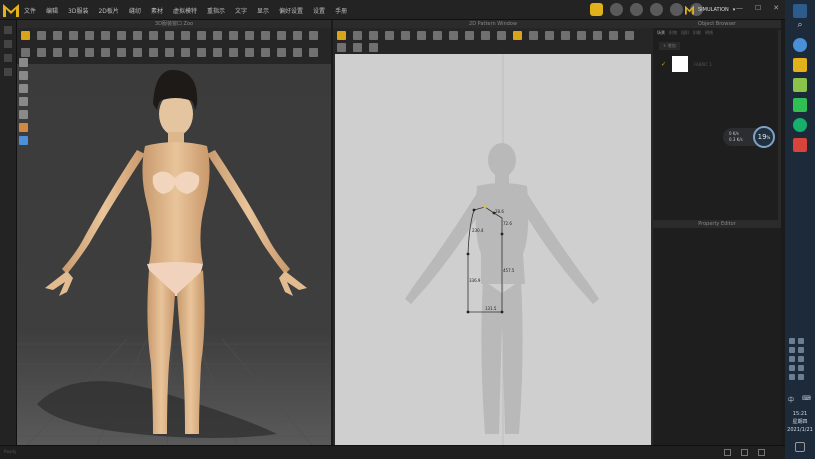  What do you see at coordinates (629, 35) in the screenshot?
I see `symmetry-icon` at bounding box center [629, 35].